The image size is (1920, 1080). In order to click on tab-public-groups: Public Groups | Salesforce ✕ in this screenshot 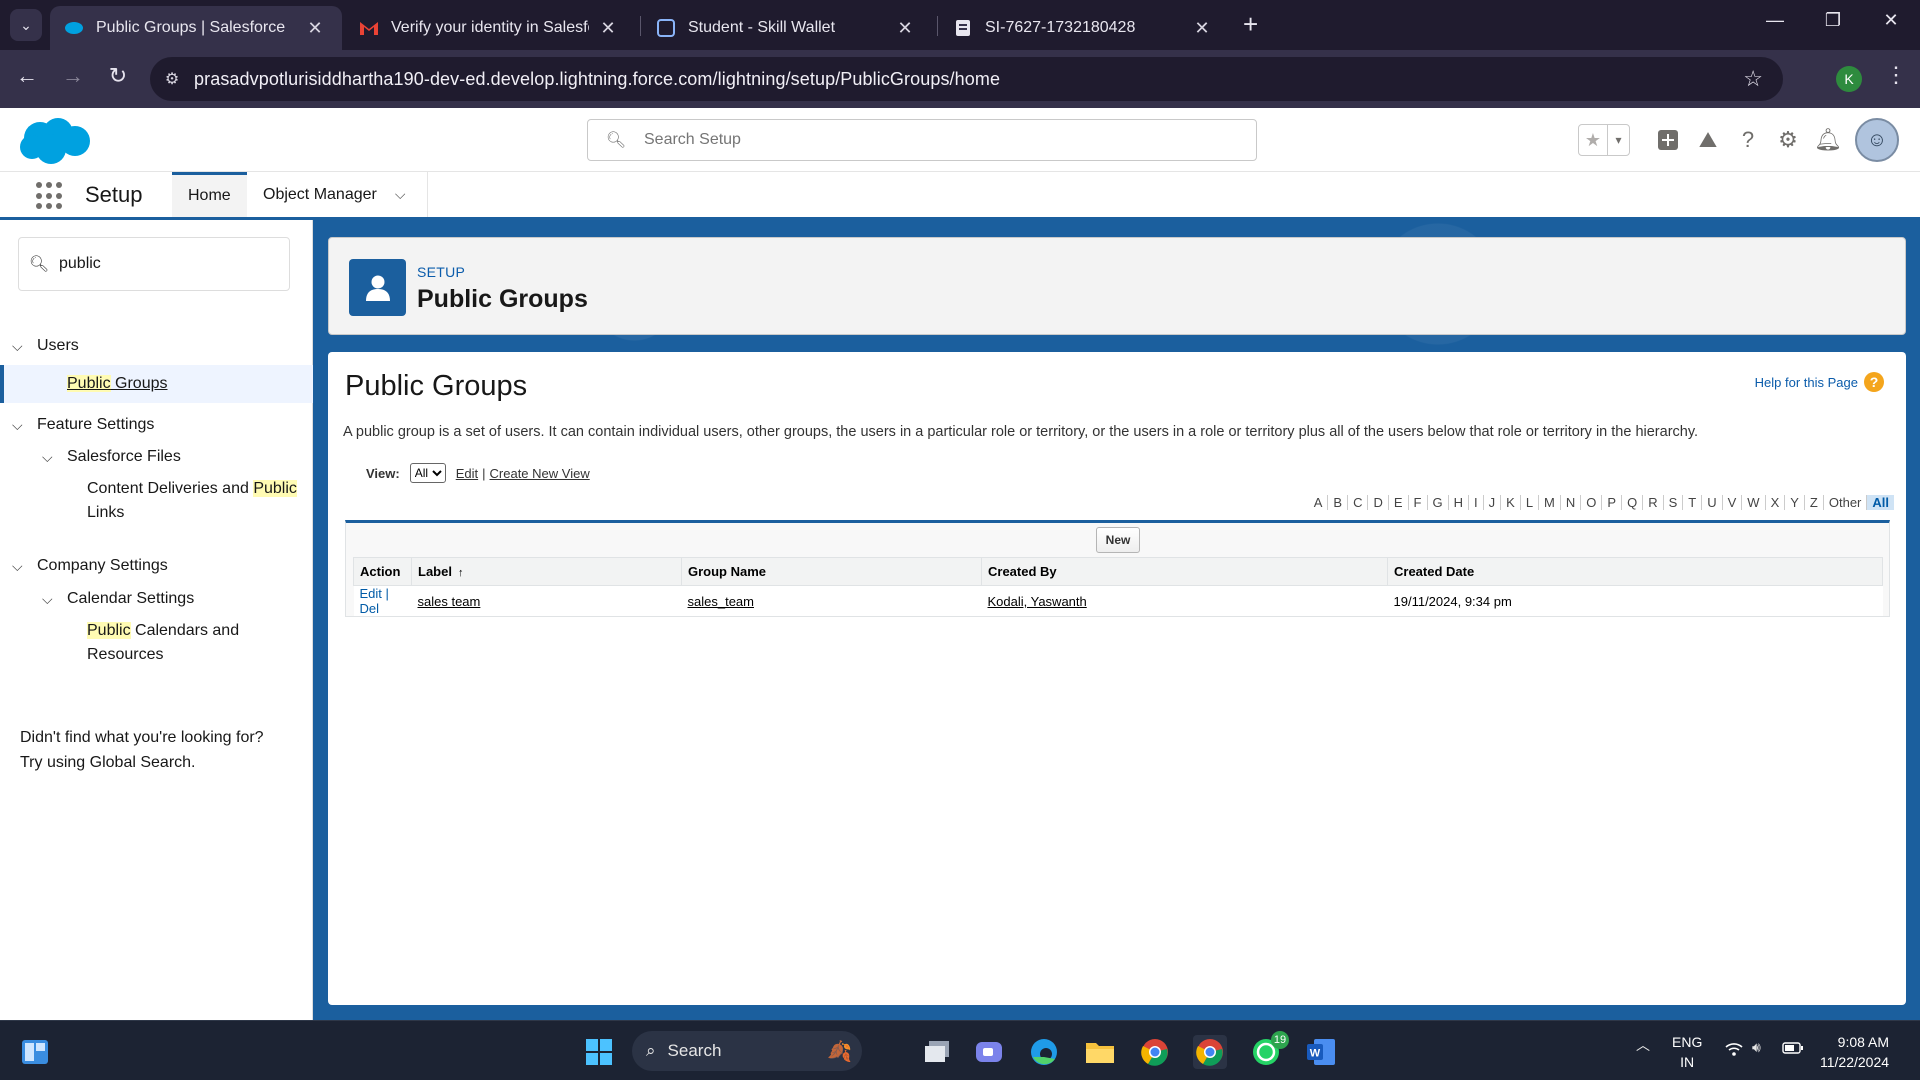, I will do `click(196, 28)`.